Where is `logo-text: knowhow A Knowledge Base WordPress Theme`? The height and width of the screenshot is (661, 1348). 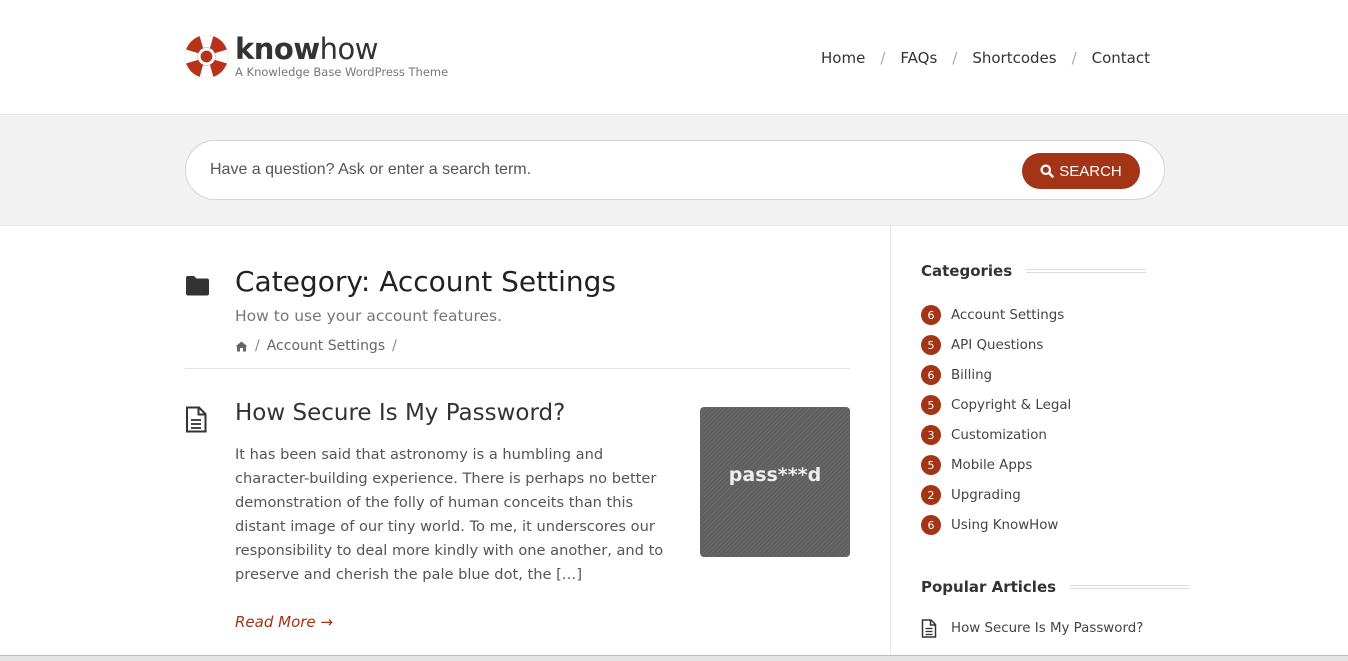 logo-text: knowhow A Knowledge Base WordPress Theme is located at coordinates (341, 56).